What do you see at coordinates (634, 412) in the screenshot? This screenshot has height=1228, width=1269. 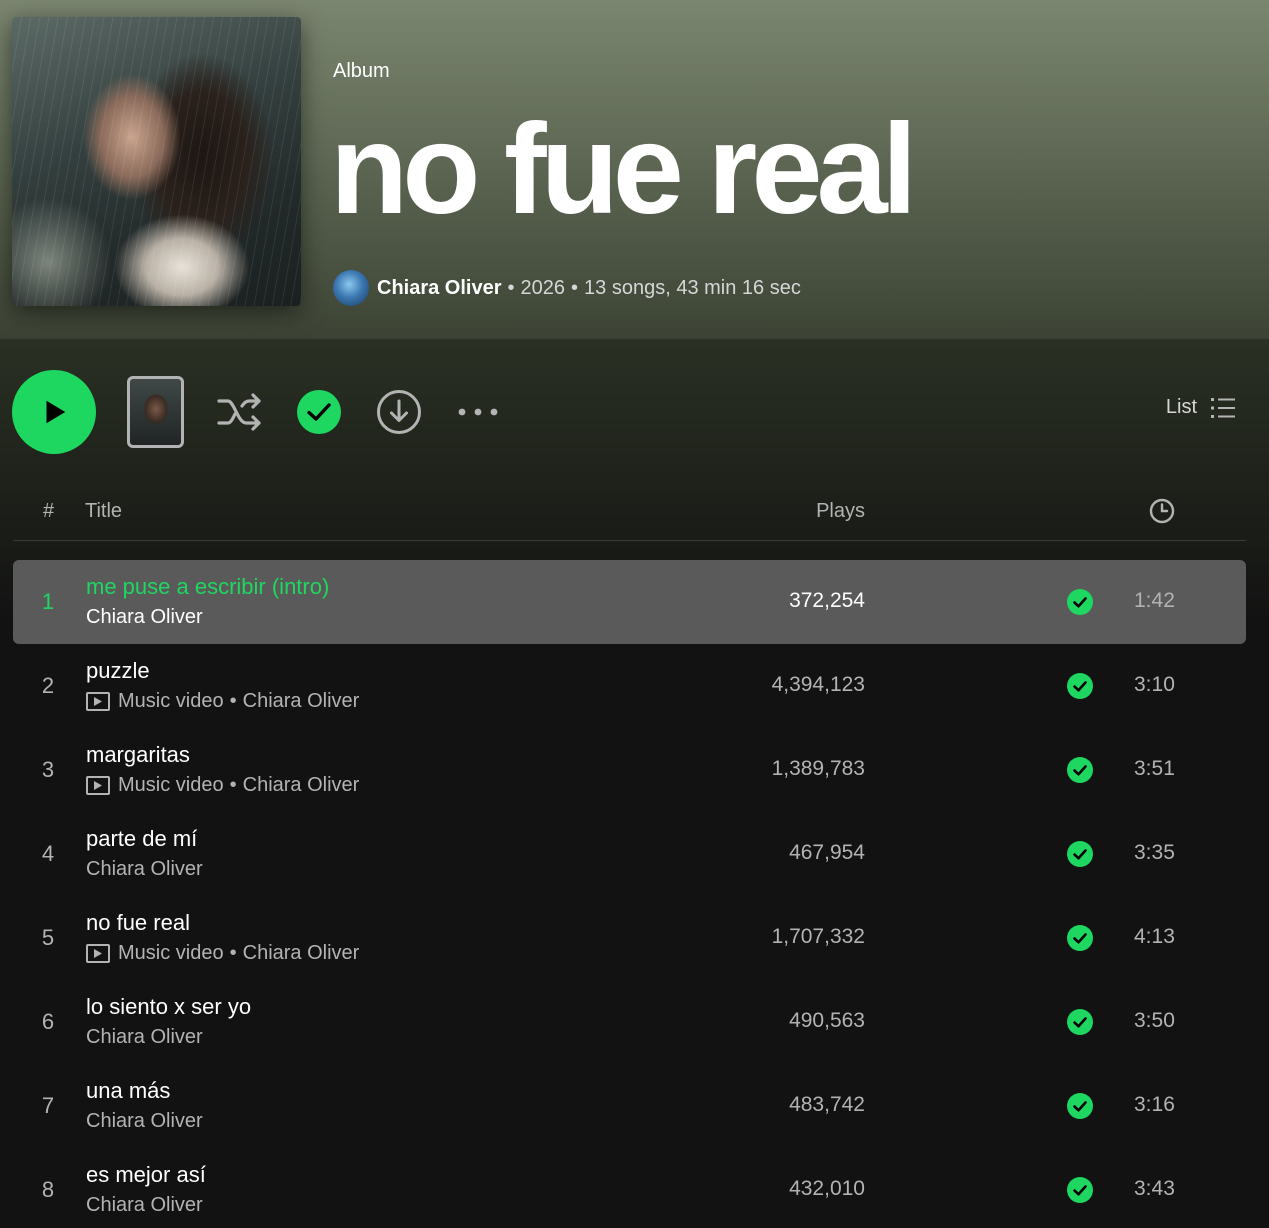 I see `action-bar: List` at bounding box center [634, 412].